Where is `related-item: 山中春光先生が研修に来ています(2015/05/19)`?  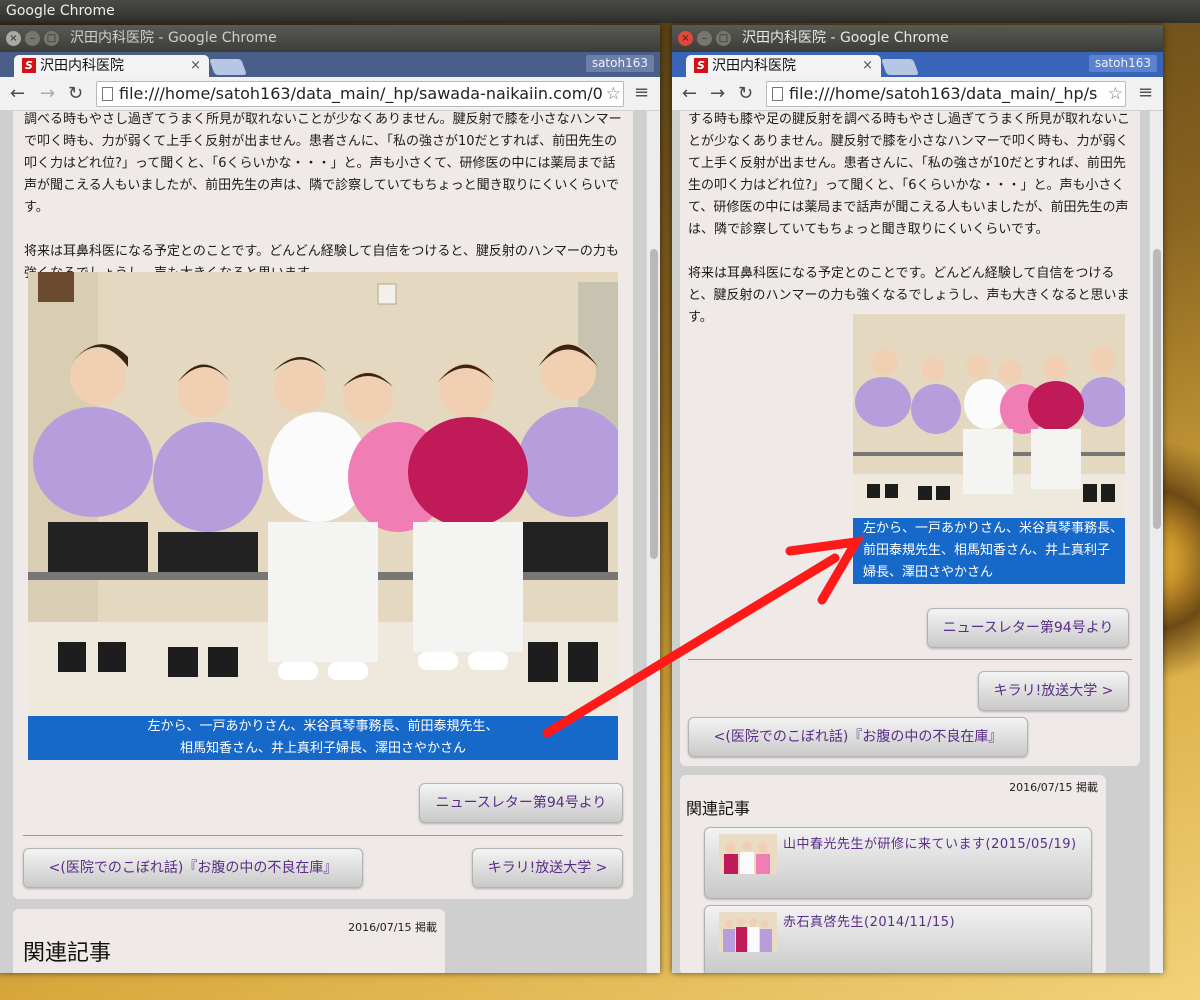
related-item: 山中春光先生が研修に来ています(2015/05/19) is located at coordinates (898, 863).